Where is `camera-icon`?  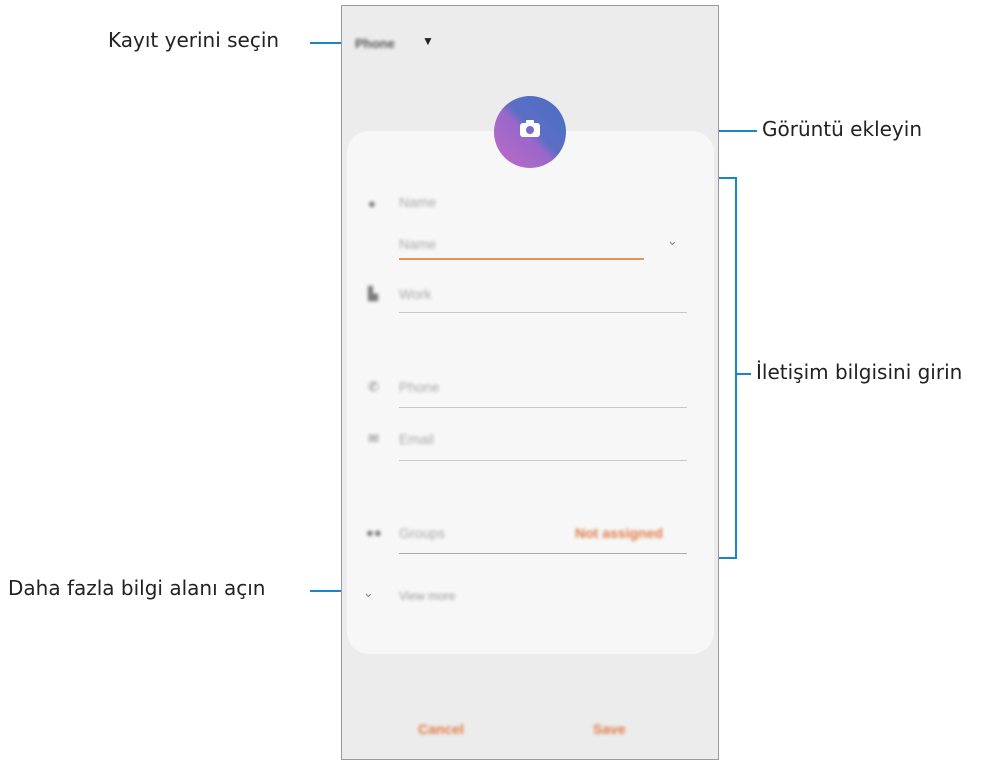 camera-icon is located at coordinates (530, 128).